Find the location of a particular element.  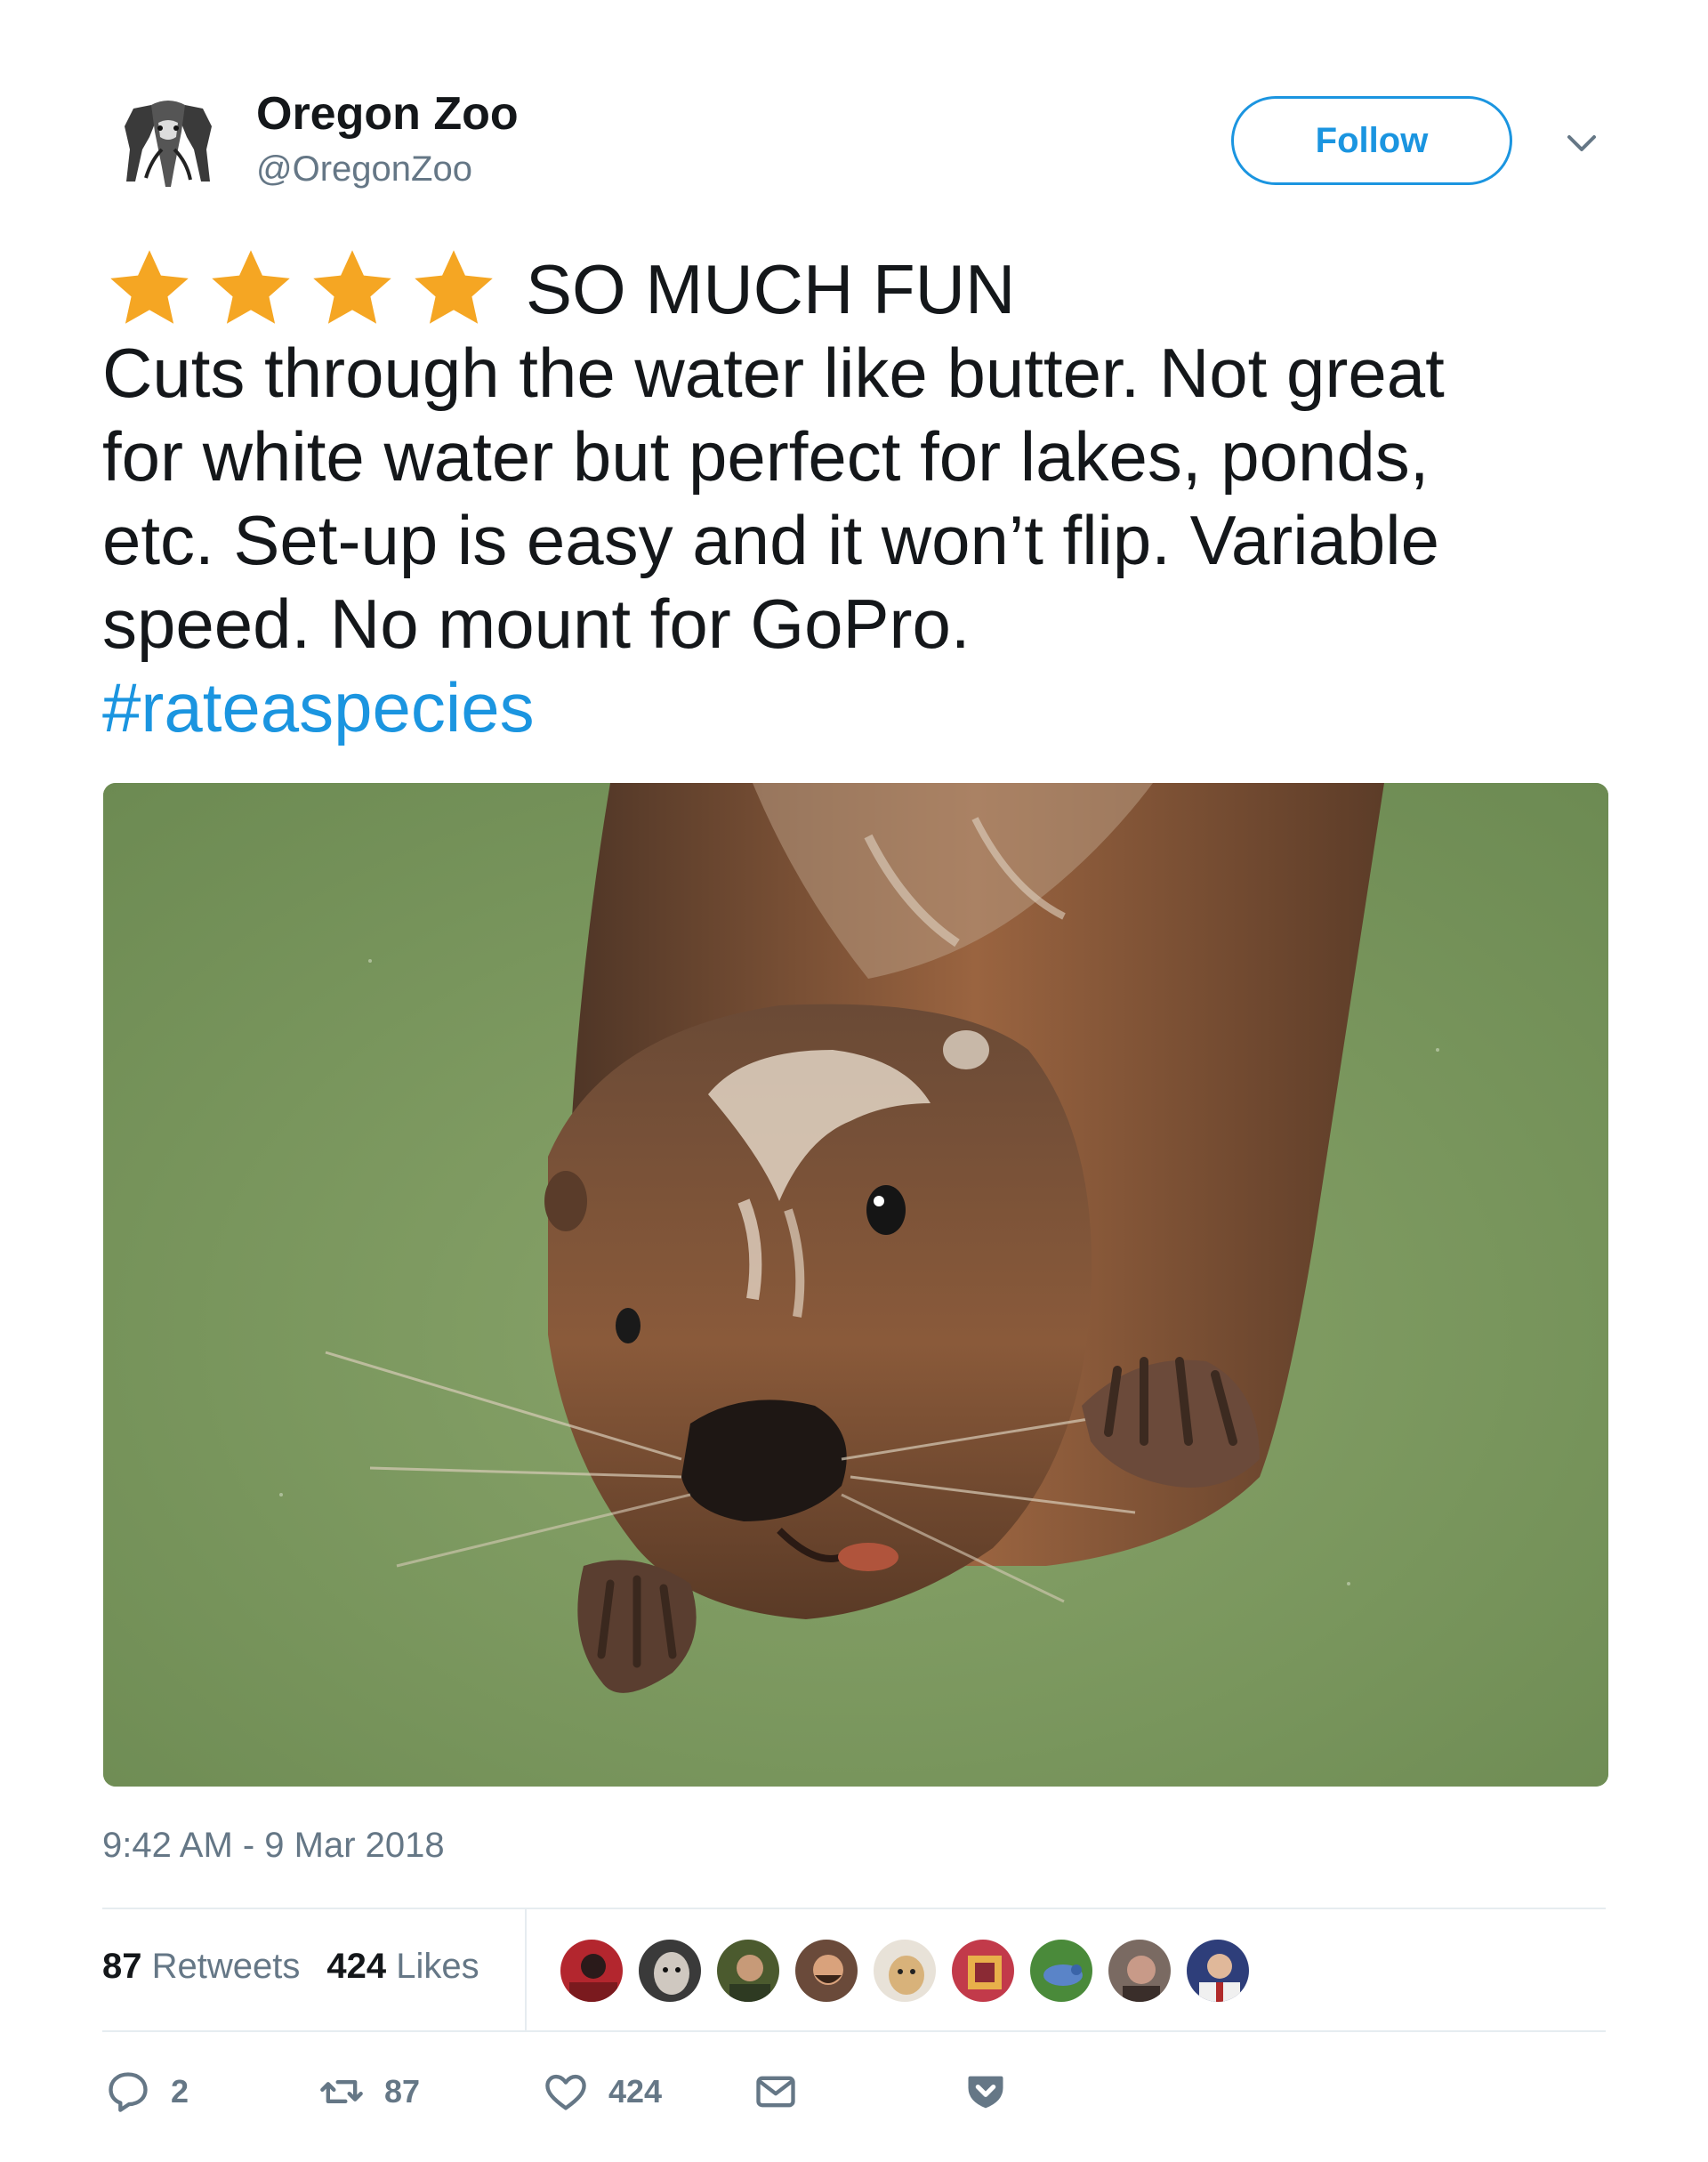

retweets-count: 87 is located at coordinates (122, 1967).